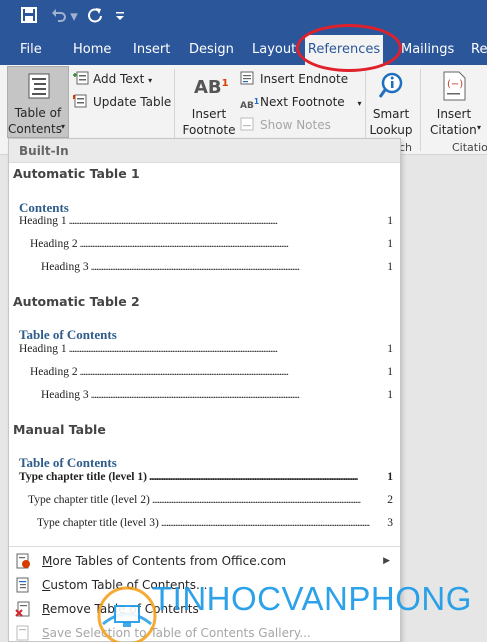 The width and height of the screenshot is (487, 642). I want to click on next-footnote-label: Next Footnote, so click(302, 102).